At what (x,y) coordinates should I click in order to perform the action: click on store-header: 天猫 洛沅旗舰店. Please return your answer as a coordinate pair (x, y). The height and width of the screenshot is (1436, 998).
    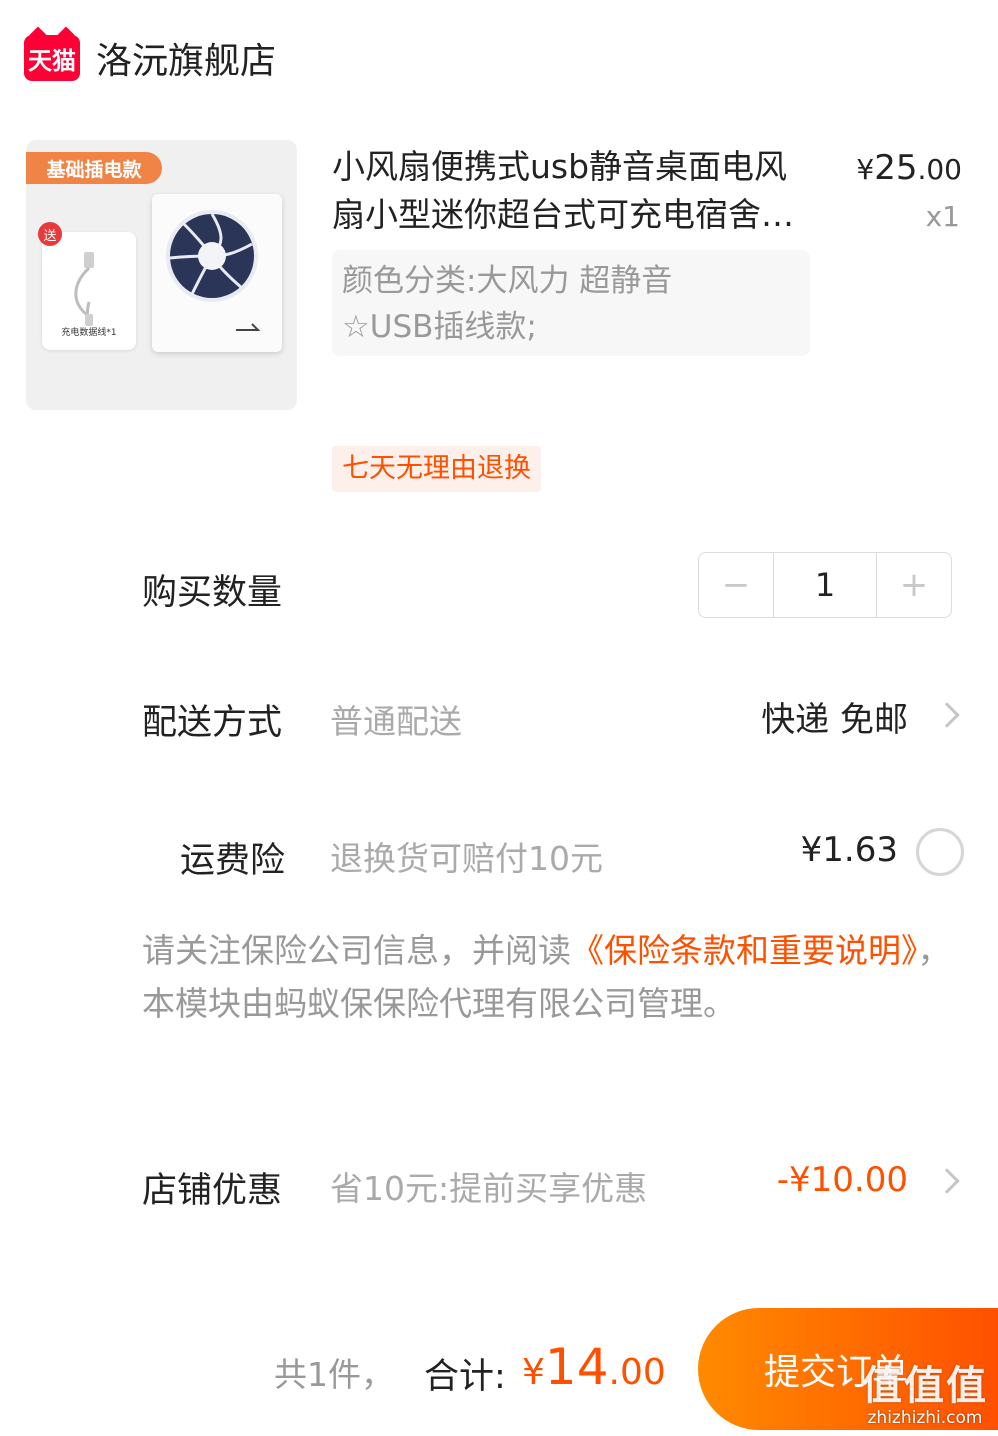
    Looking at the image, I should click on (150, 58).